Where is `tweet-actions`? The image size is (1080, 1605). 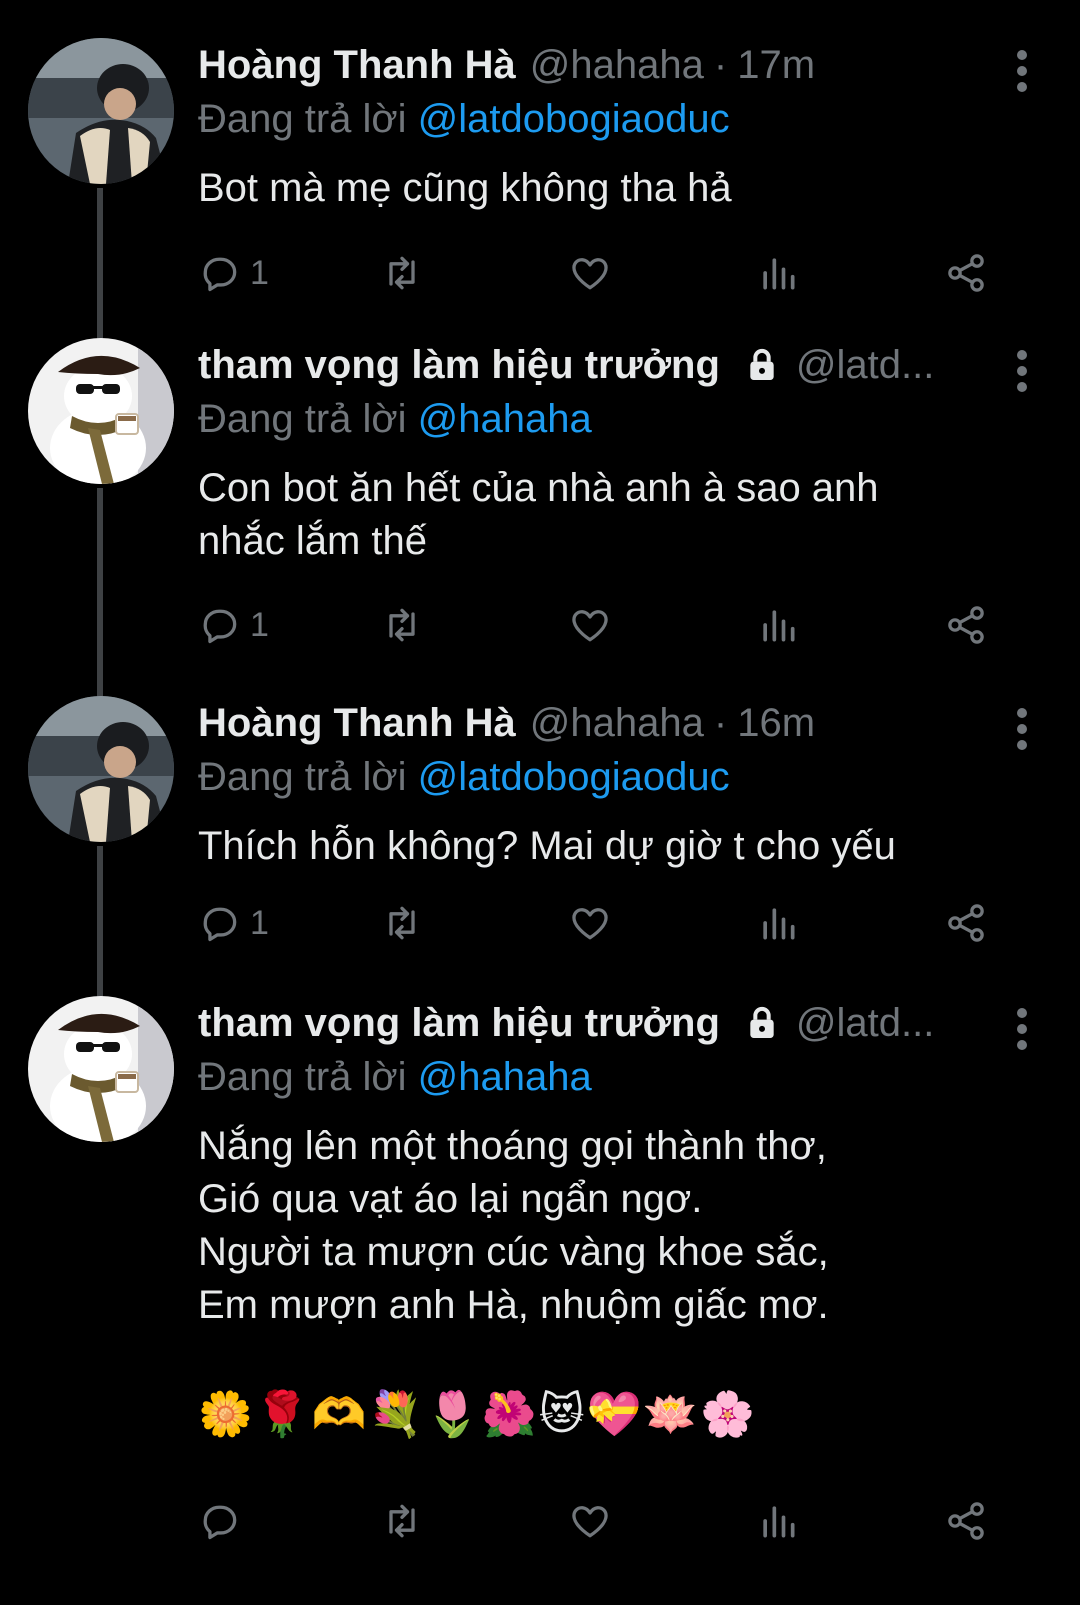 tweet-actions is located at coordinates (598, 1521).